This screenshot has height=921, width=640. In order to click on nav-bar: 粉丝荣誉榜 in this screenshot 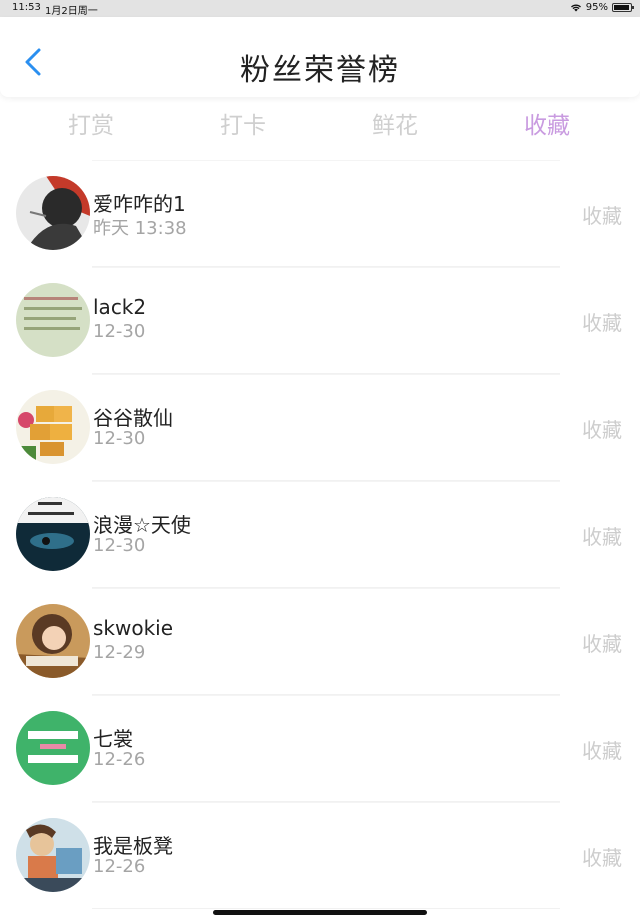, I will do `click(320, 57)`.